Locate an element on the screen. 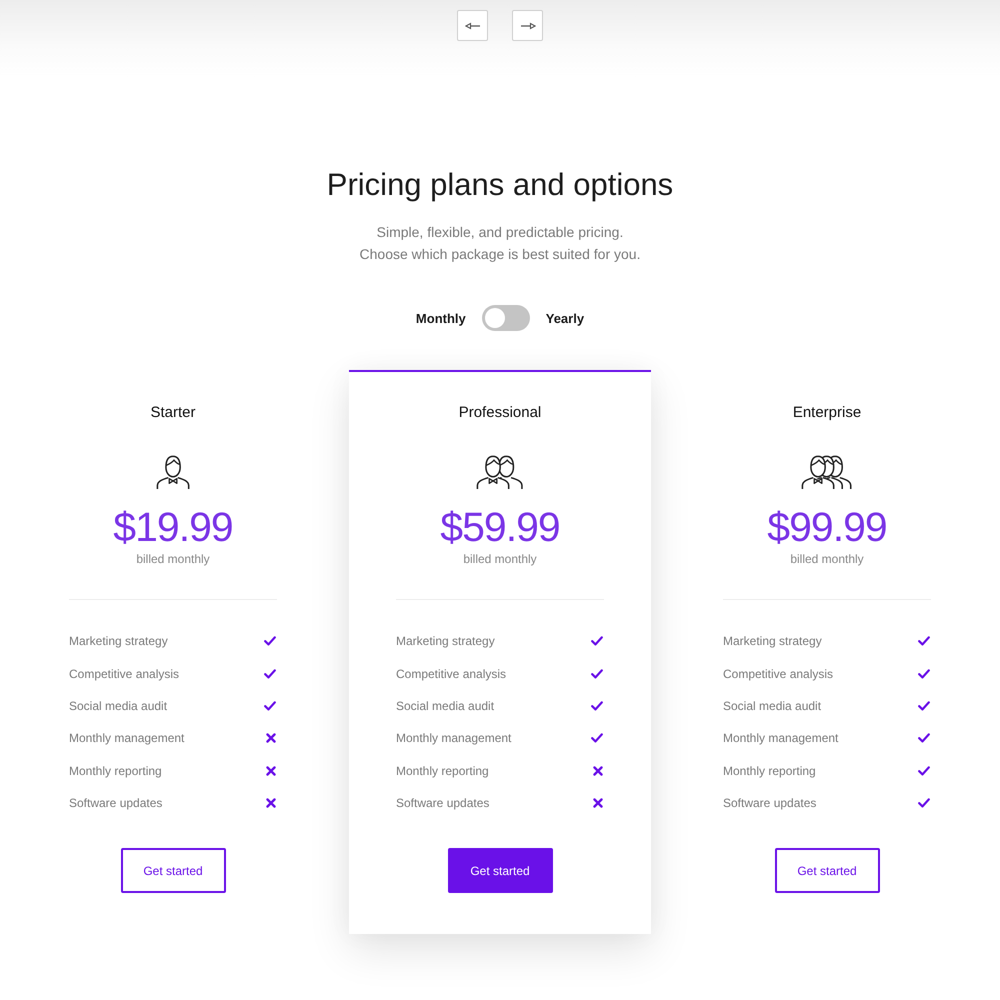  plan-price: $59.99 is located at coordinates (500, 527).